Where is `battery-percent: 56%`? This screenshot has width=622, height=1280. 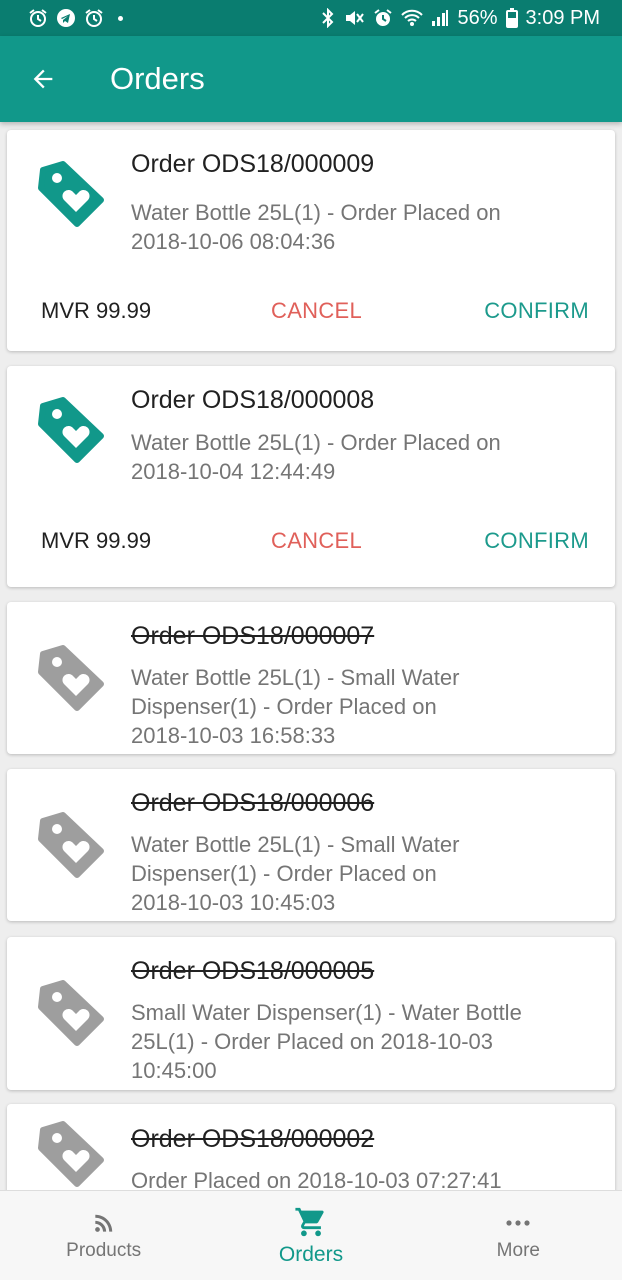
battery-percent: 56% is located at coordinates (477, 17).